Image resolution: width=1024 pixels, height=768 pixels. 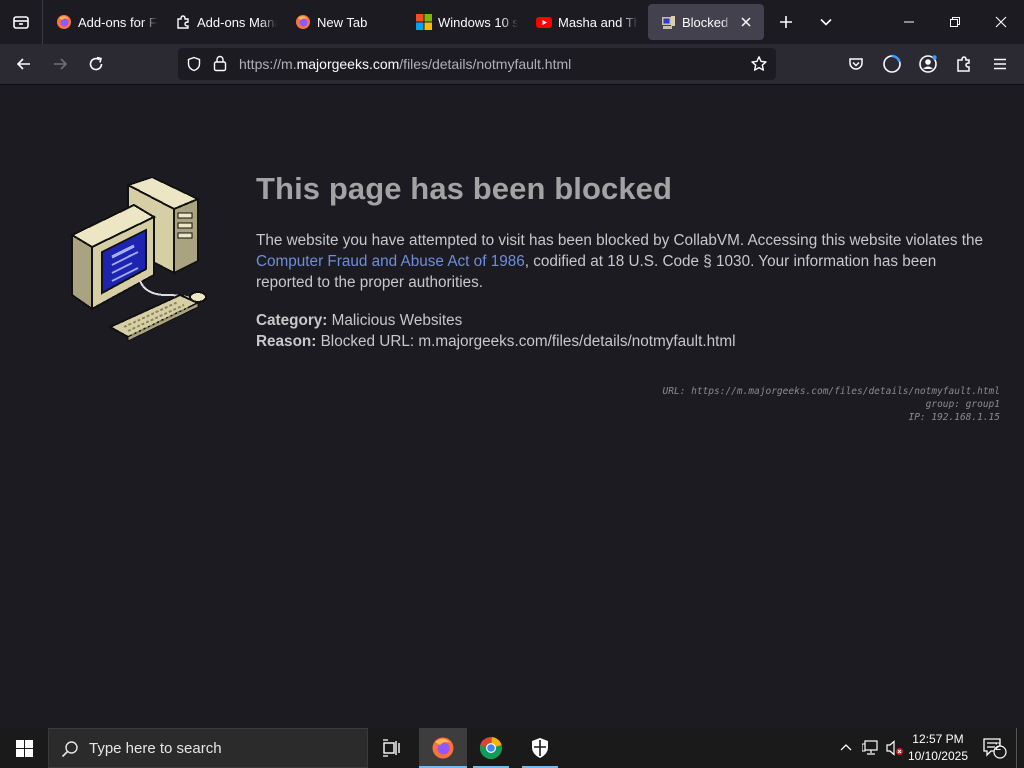 What do you see at coordinates (998, 747) in the screenshot?
I see `notification-count-badge: 2` at bounding box center [998, 747].